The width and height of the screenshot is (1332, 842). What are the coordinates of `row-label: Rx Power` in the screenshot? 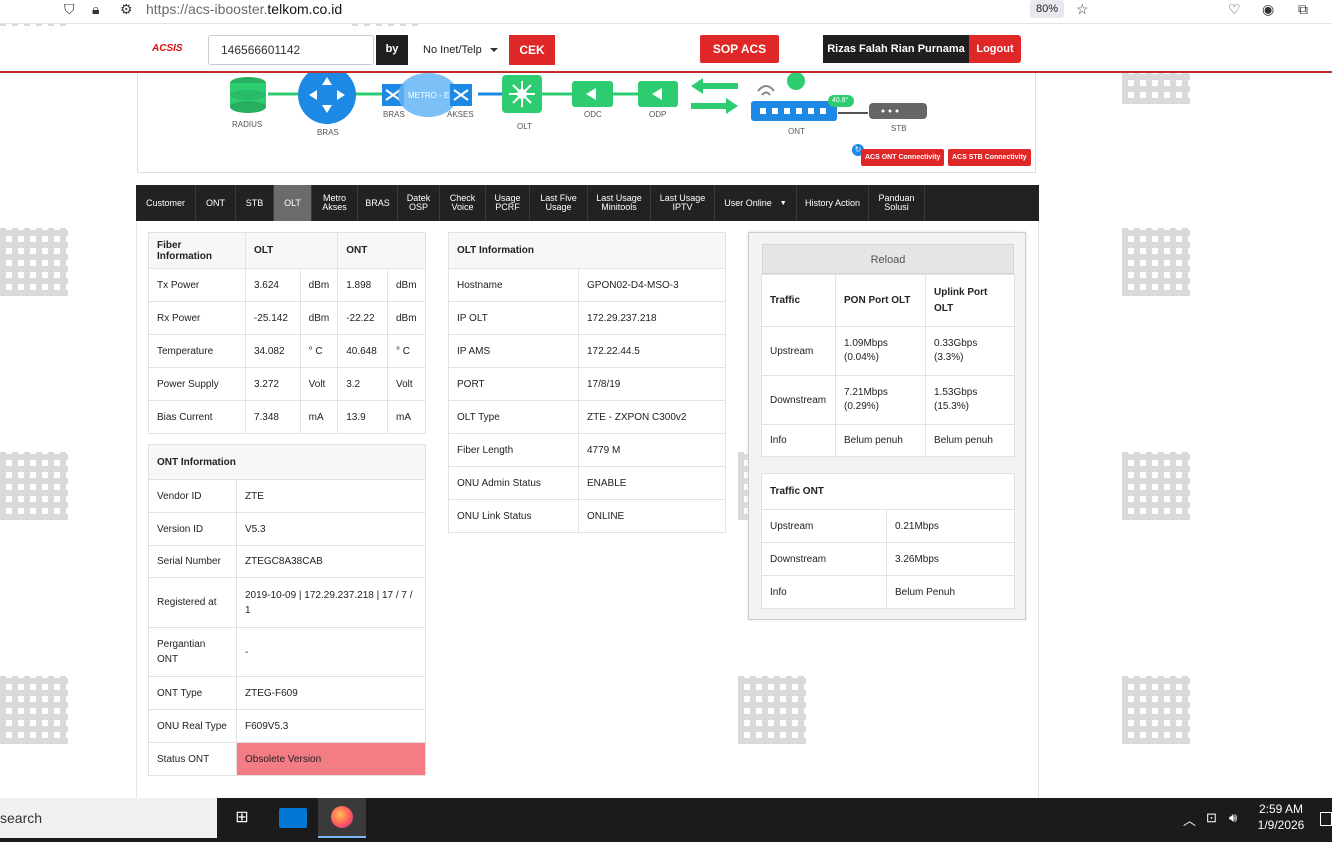 It's located at (197, 318).